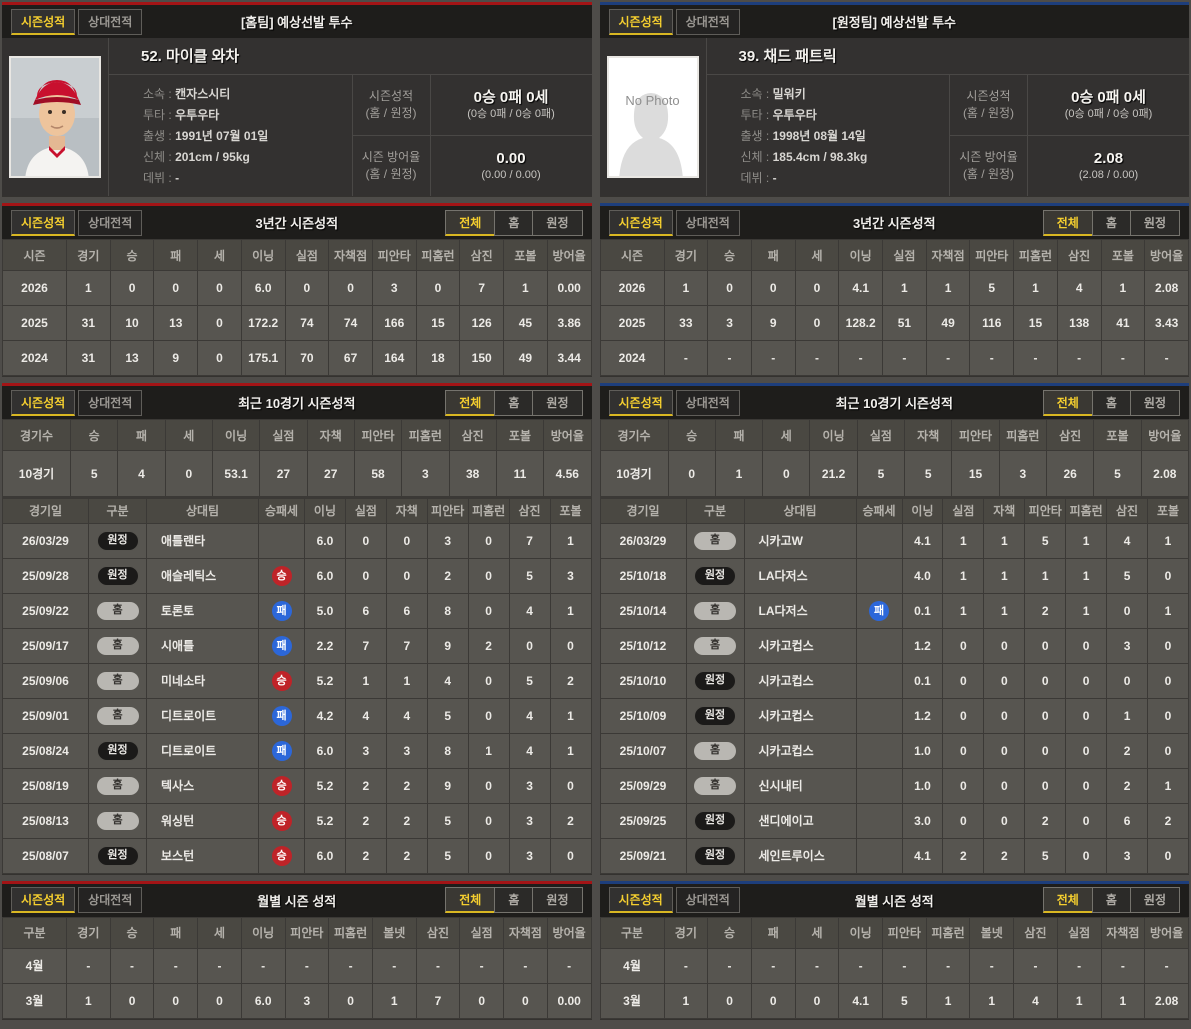 The width and height of the screenshot is (1191, 1029). I want to click on away-badge: 원정, so click(715, 680).